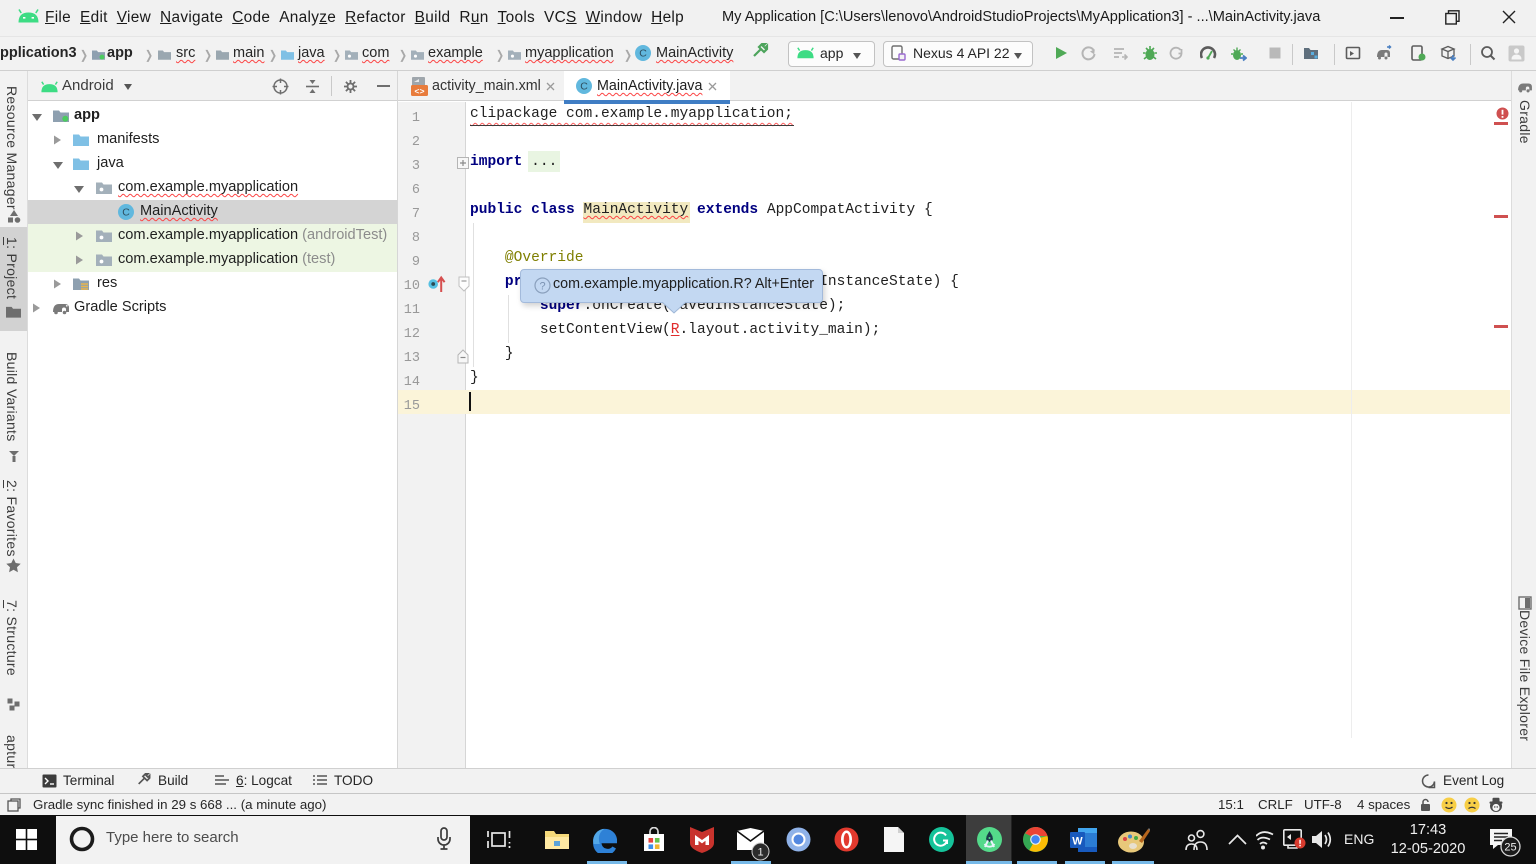  What do you see at coordinates (1510, 848) in the screenshot?
I see `svg-text: 25` at bounding box center [1510, 848].